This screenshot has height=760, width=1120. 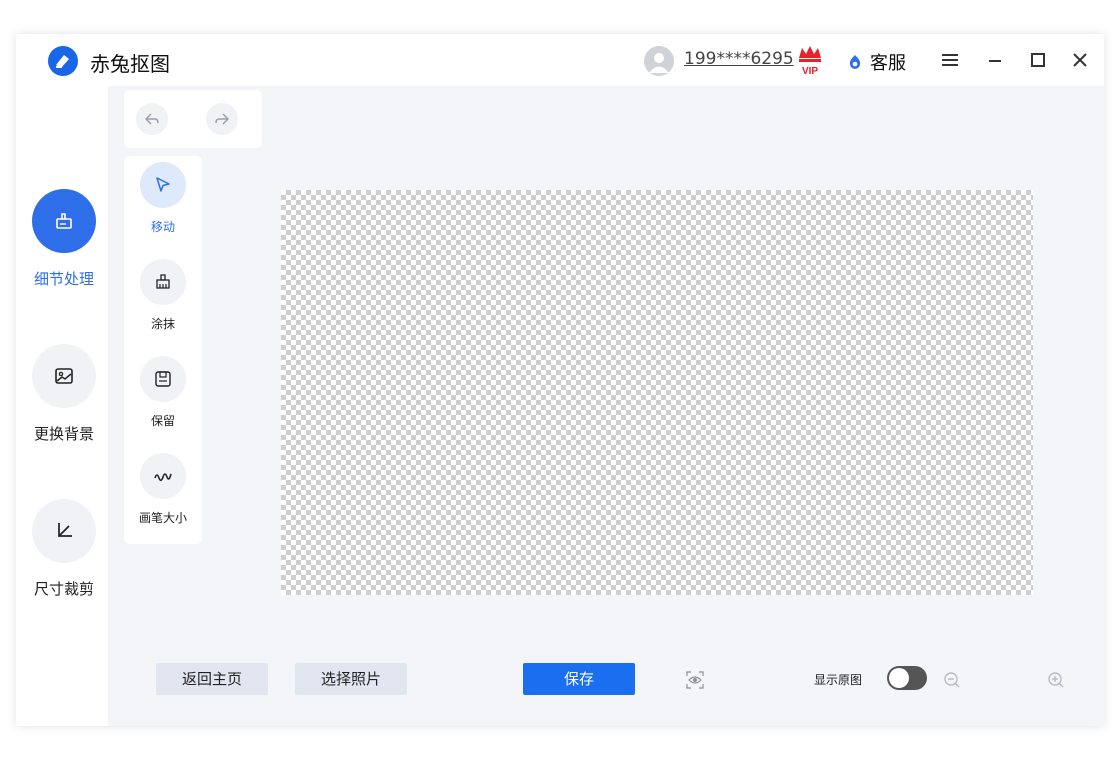 I want to click on tool-brush-size-circle, so click(x=163, y=476).